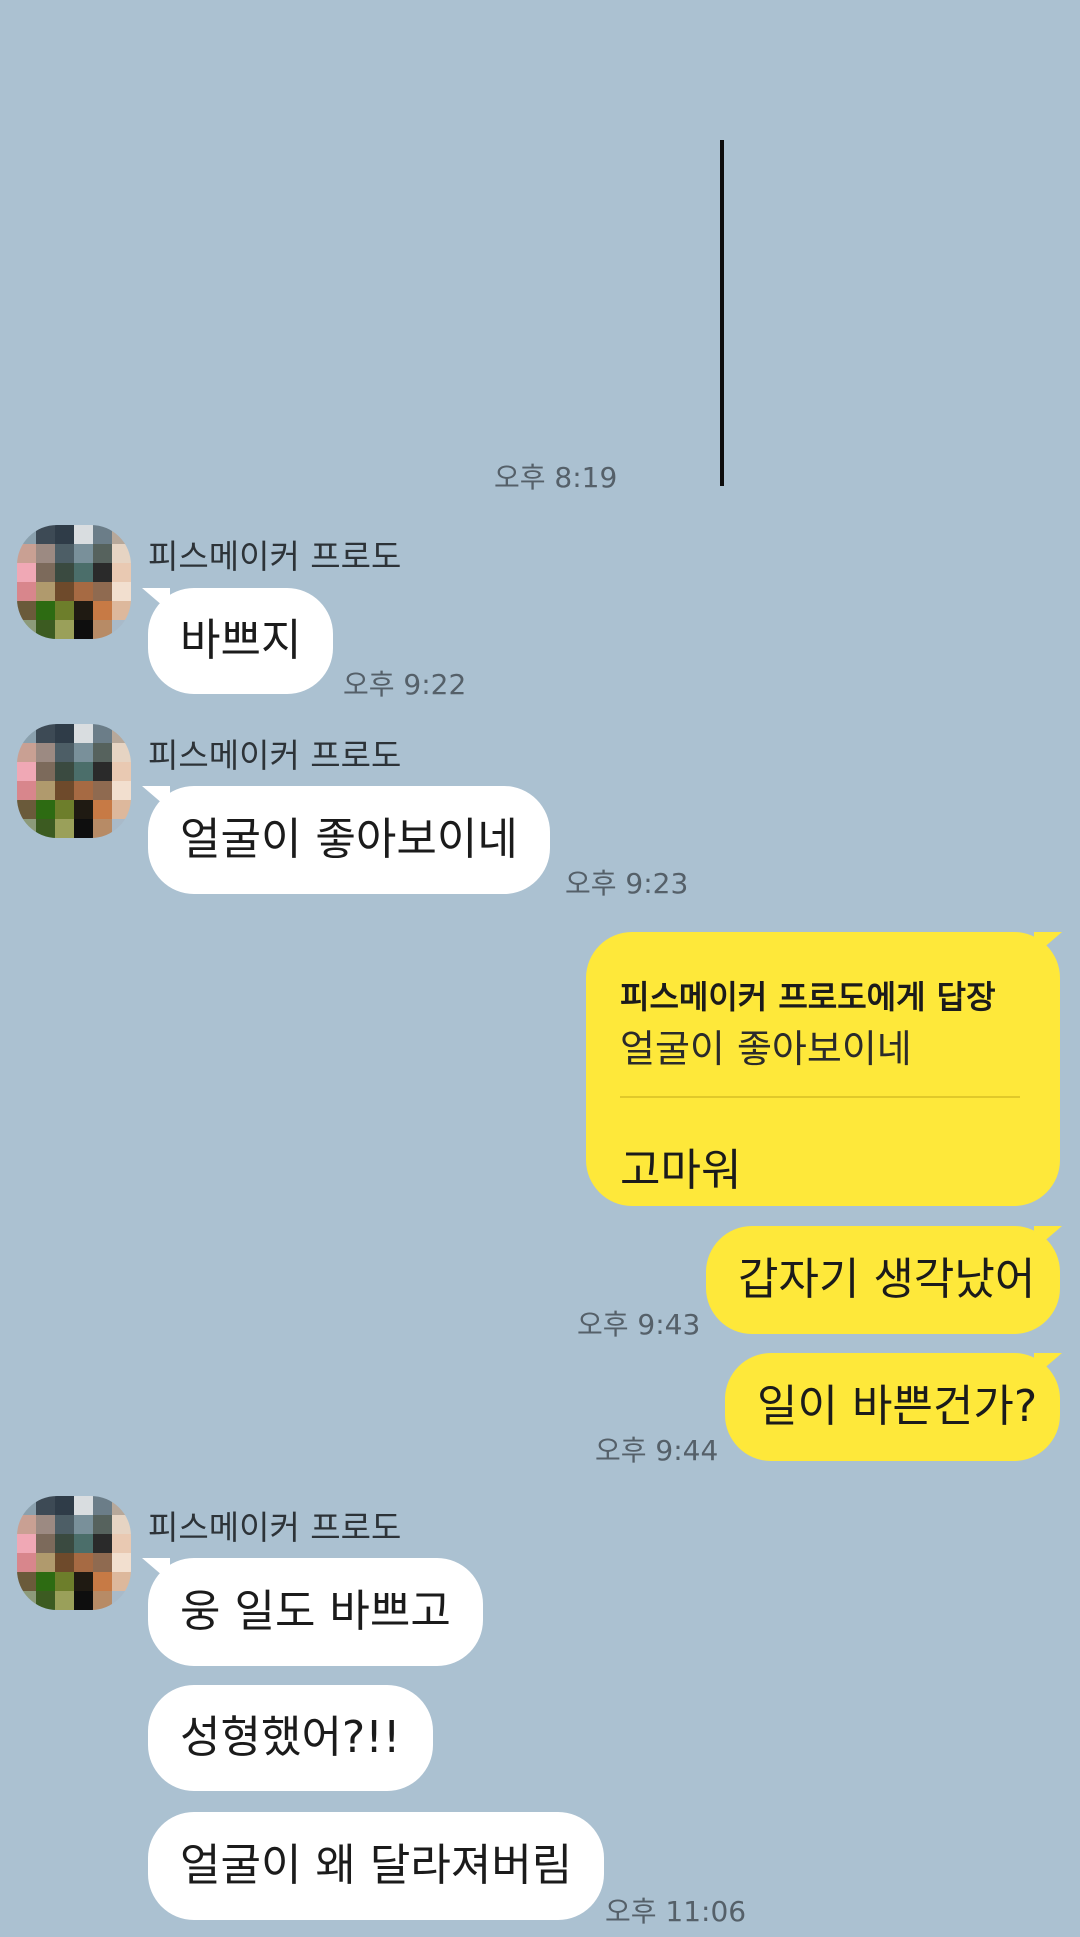 This screenshot has height=1937, width=1080. Describe the element at coordinates (808, 997) in the screenshot. I see `reply-header: 피스메이커 프로도에게 답장` at that location.